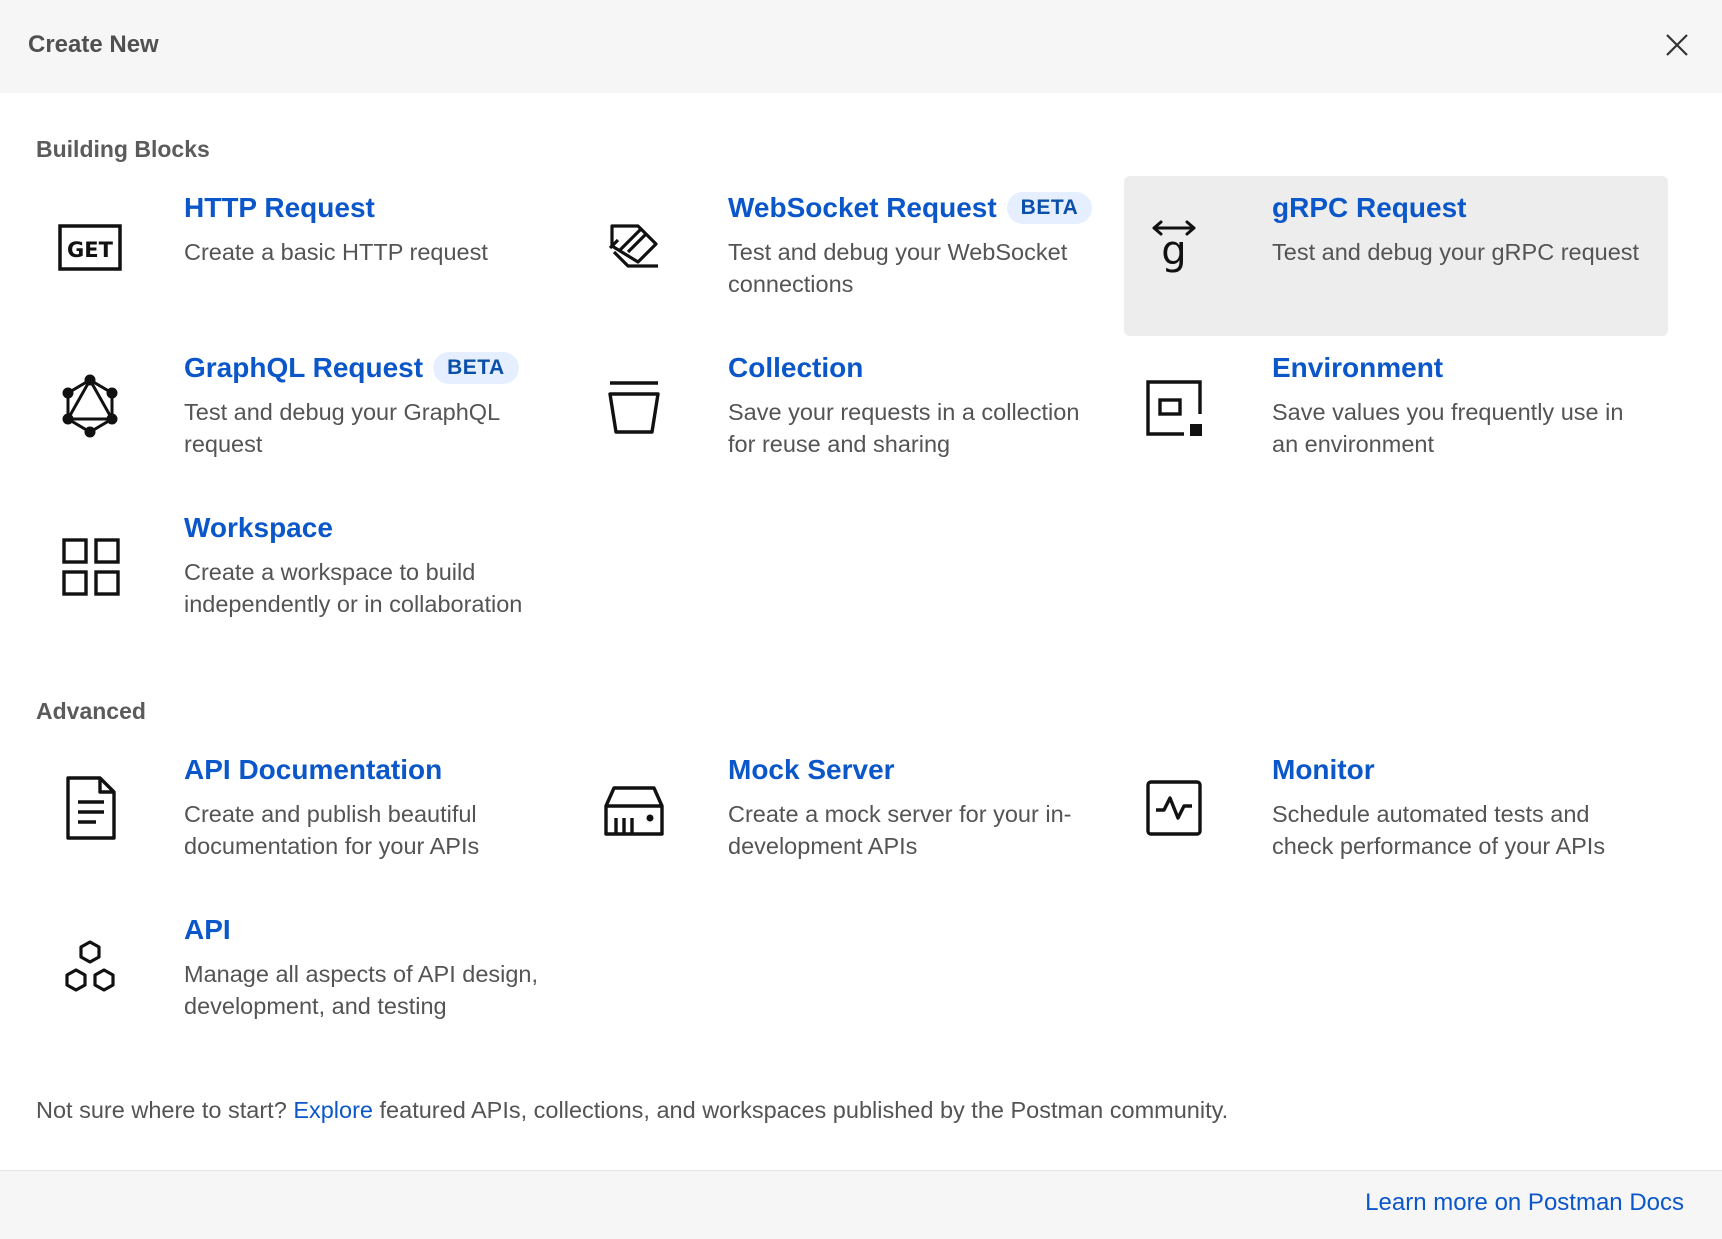 The width and height of the screenshot is (1722, 1239). Describe the element at coordinates (1323, 769) in the screenshot. I see `card-title: Monitor` at that location.